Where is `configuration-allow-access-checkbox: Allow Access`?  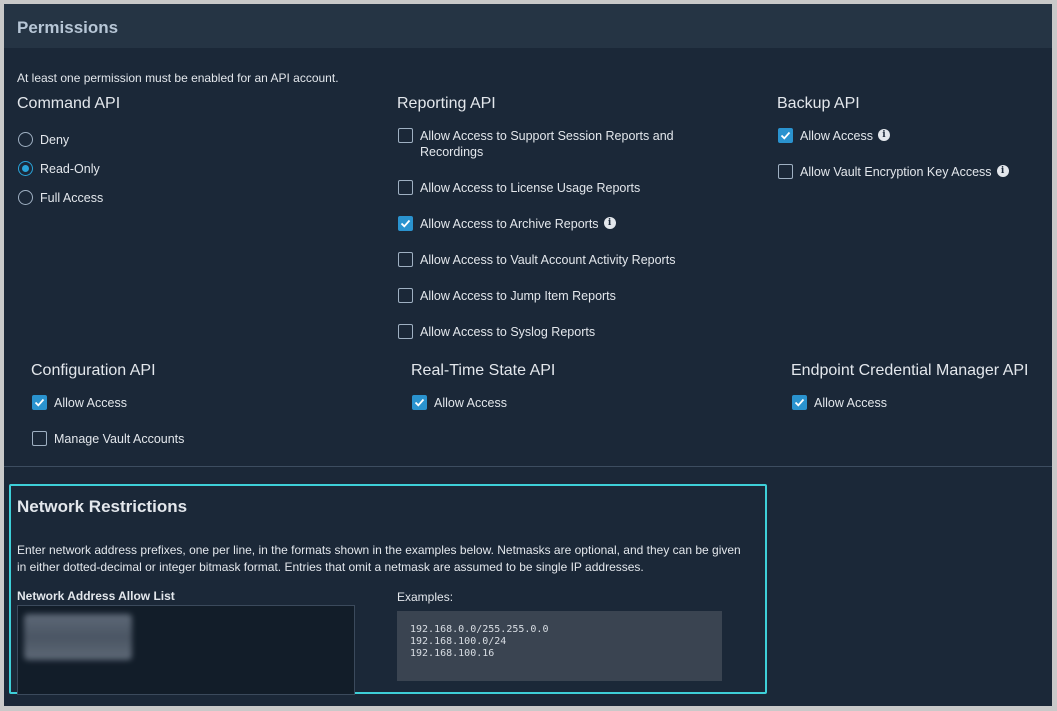
configuration-allow-access-checkbox: Allow Access is located at coordinates (79, 403).